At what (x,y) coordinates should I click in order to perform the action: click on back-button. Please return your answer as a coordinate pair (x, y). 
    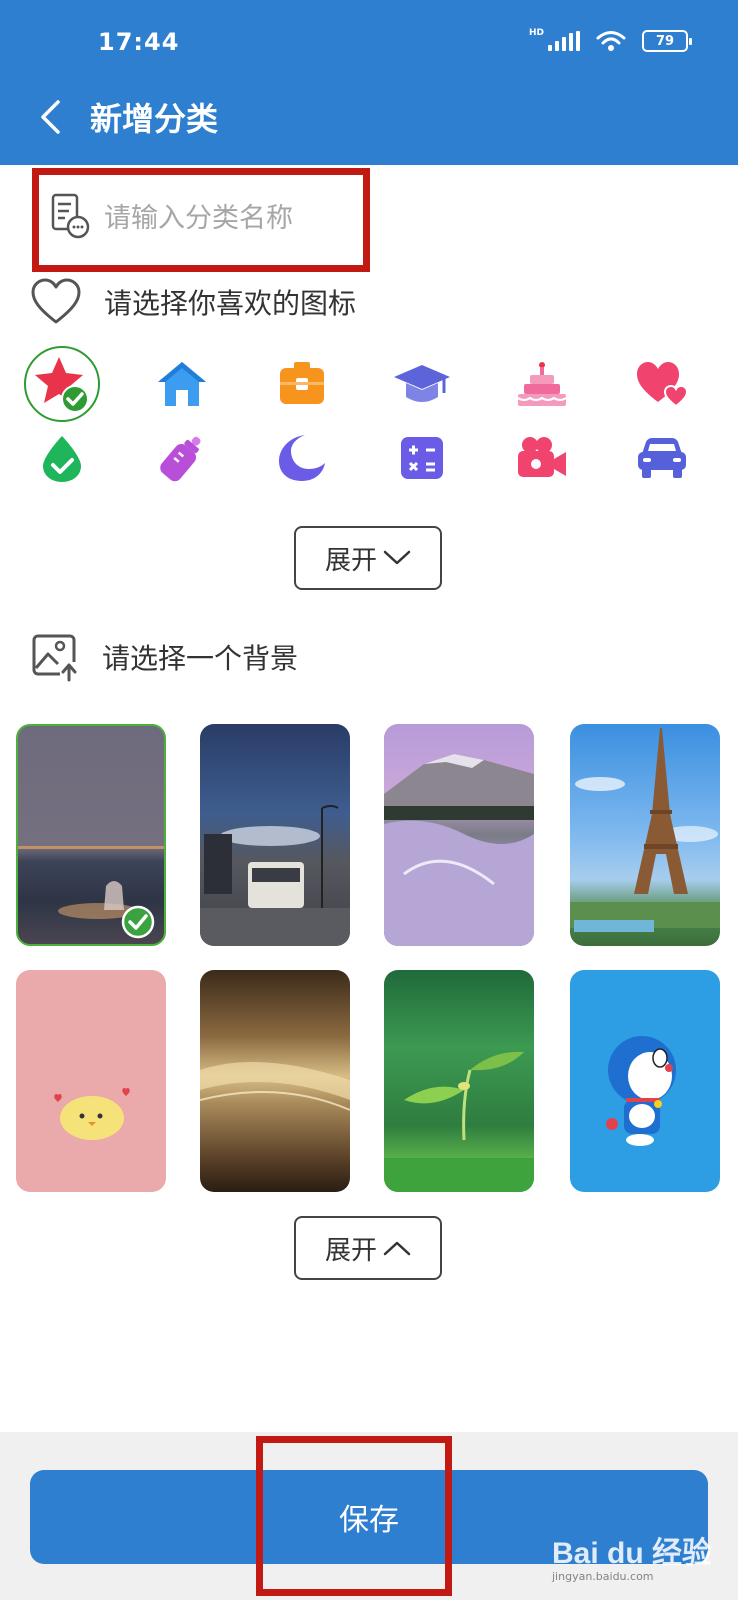
    Looking at the image, I should click on (50, 117).